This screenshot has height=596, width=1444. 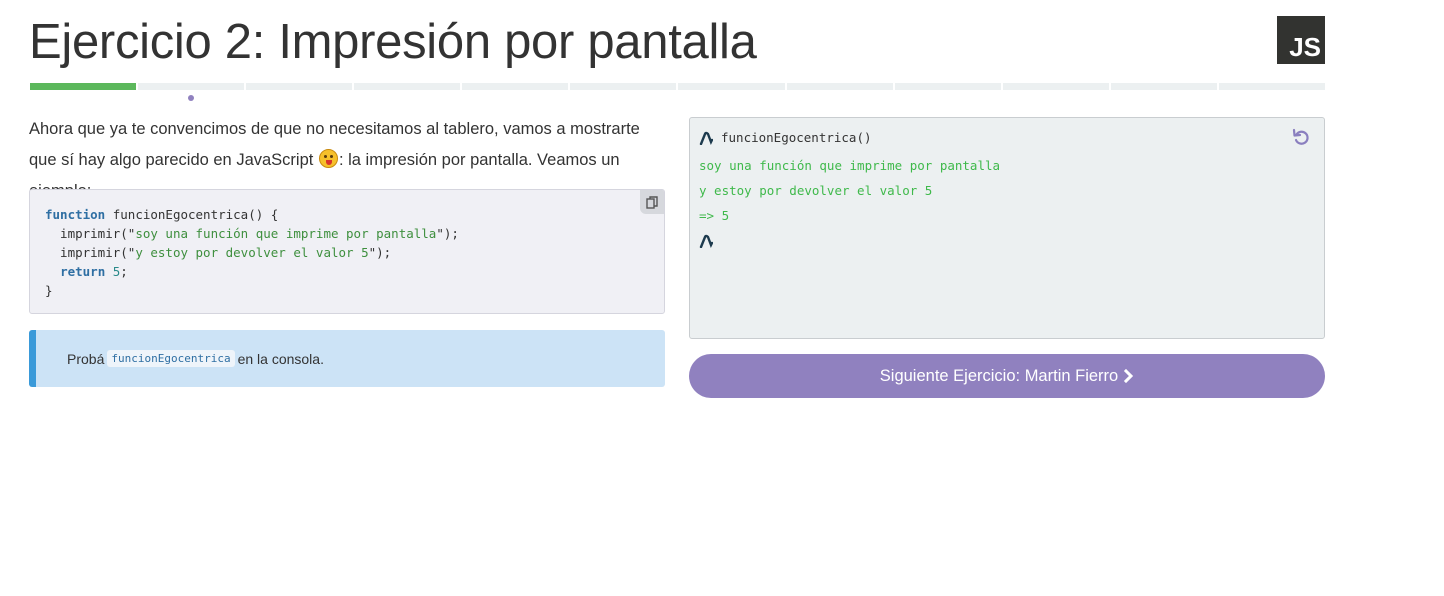 I want to click on tongue-out-emoji-icon, so click(x=328, y=158).